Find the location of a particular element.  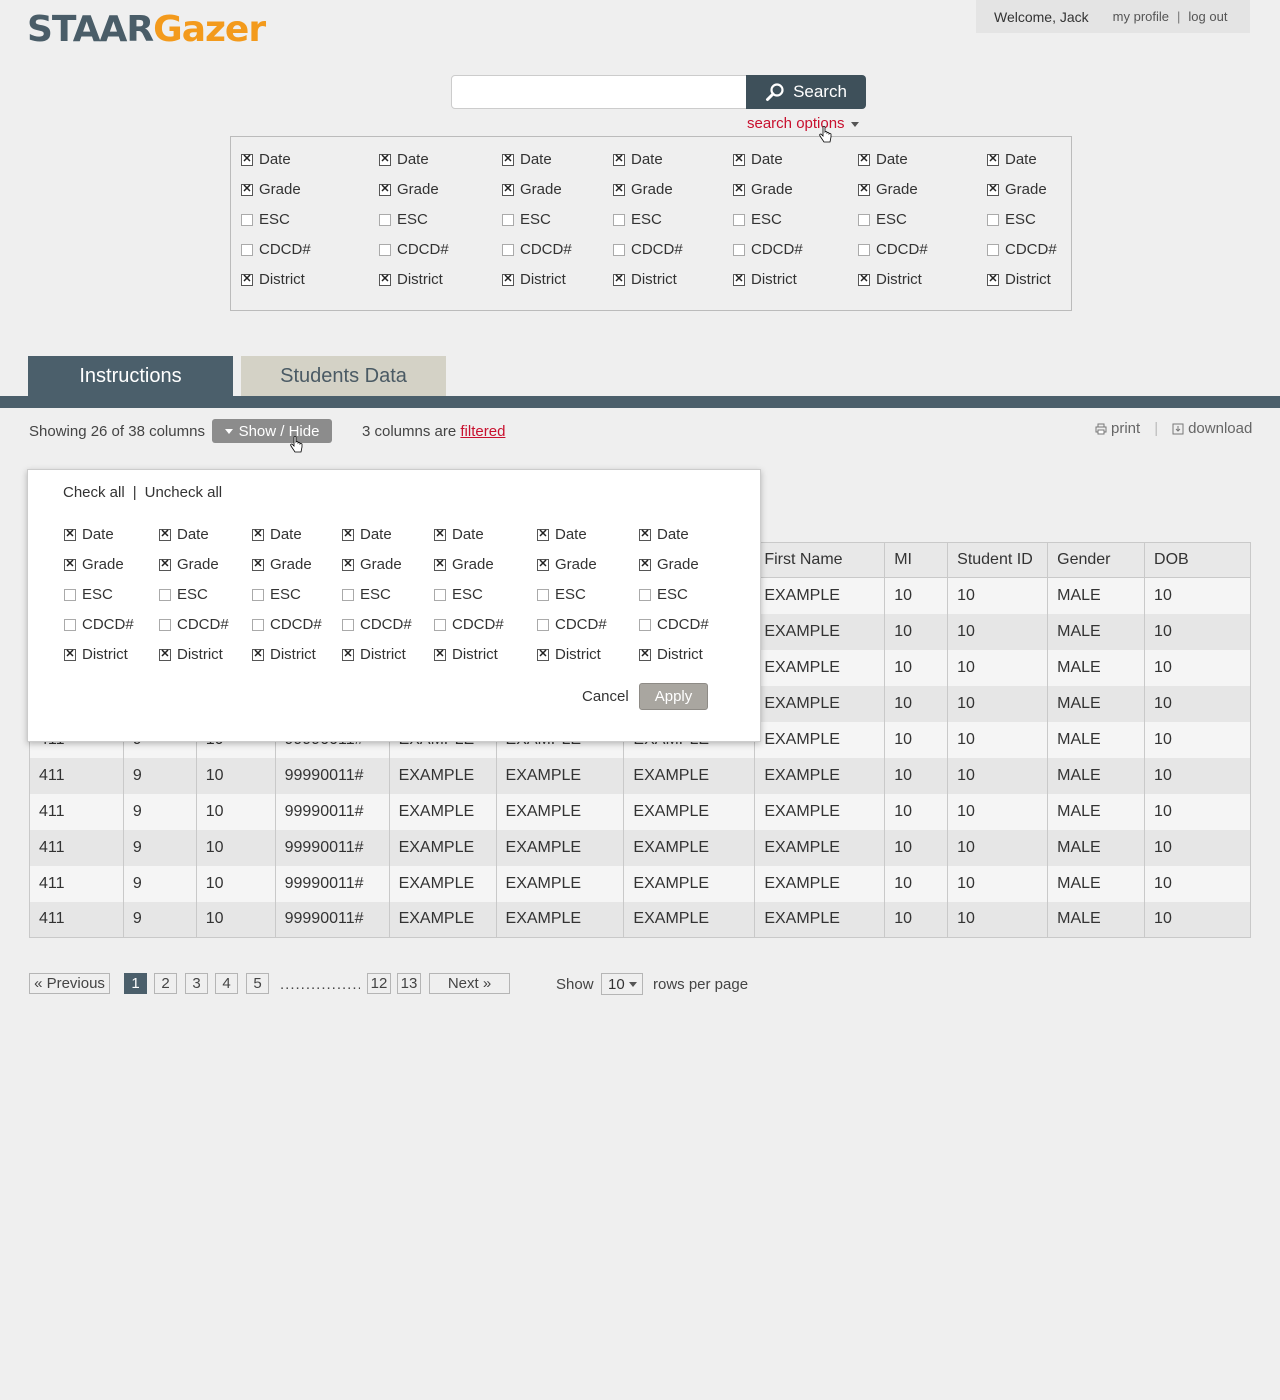

column-header: MI is located at coordinates (916, 560).